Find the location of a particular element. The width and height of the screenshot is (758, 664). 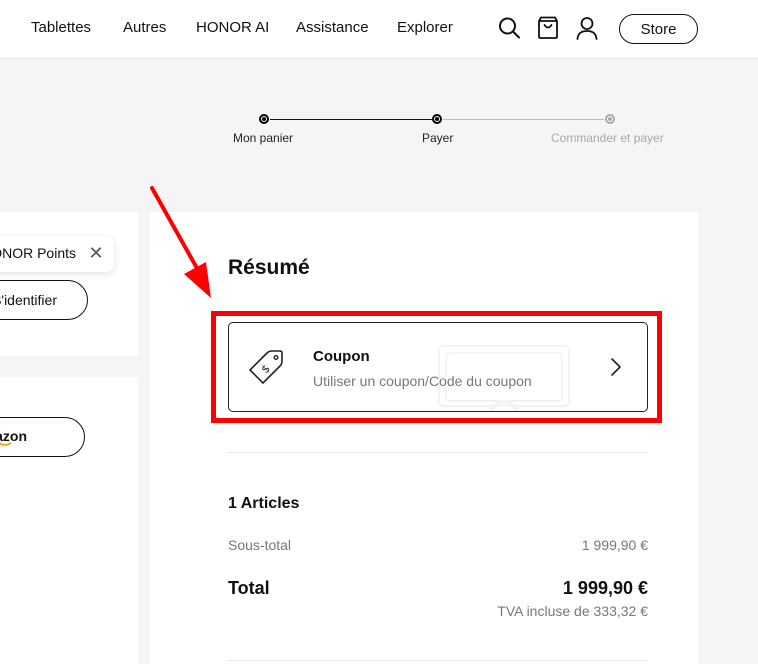

identify-button: S'identifier is located at coordinates (44, 300).